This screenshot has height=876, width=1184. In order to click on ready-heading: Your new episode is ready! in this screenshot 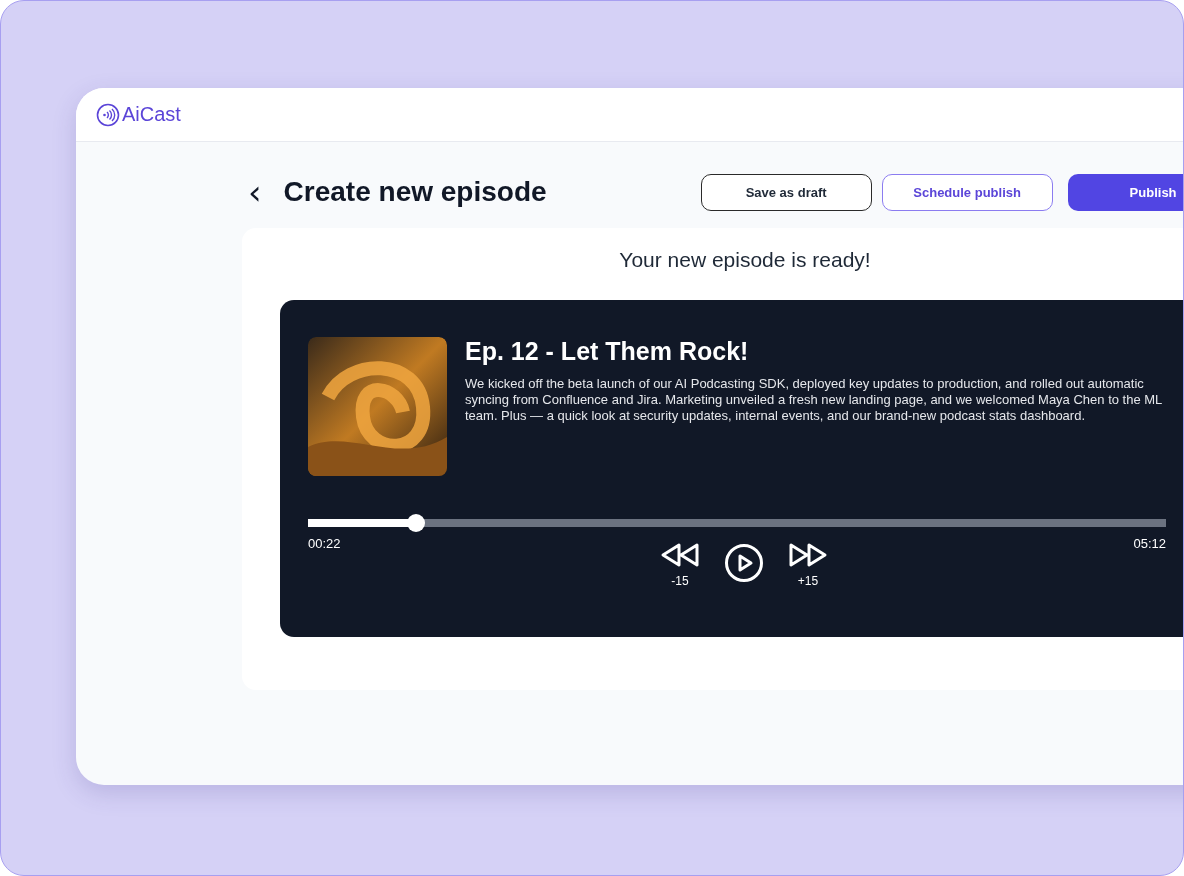, I will do `click(745, 260)`.